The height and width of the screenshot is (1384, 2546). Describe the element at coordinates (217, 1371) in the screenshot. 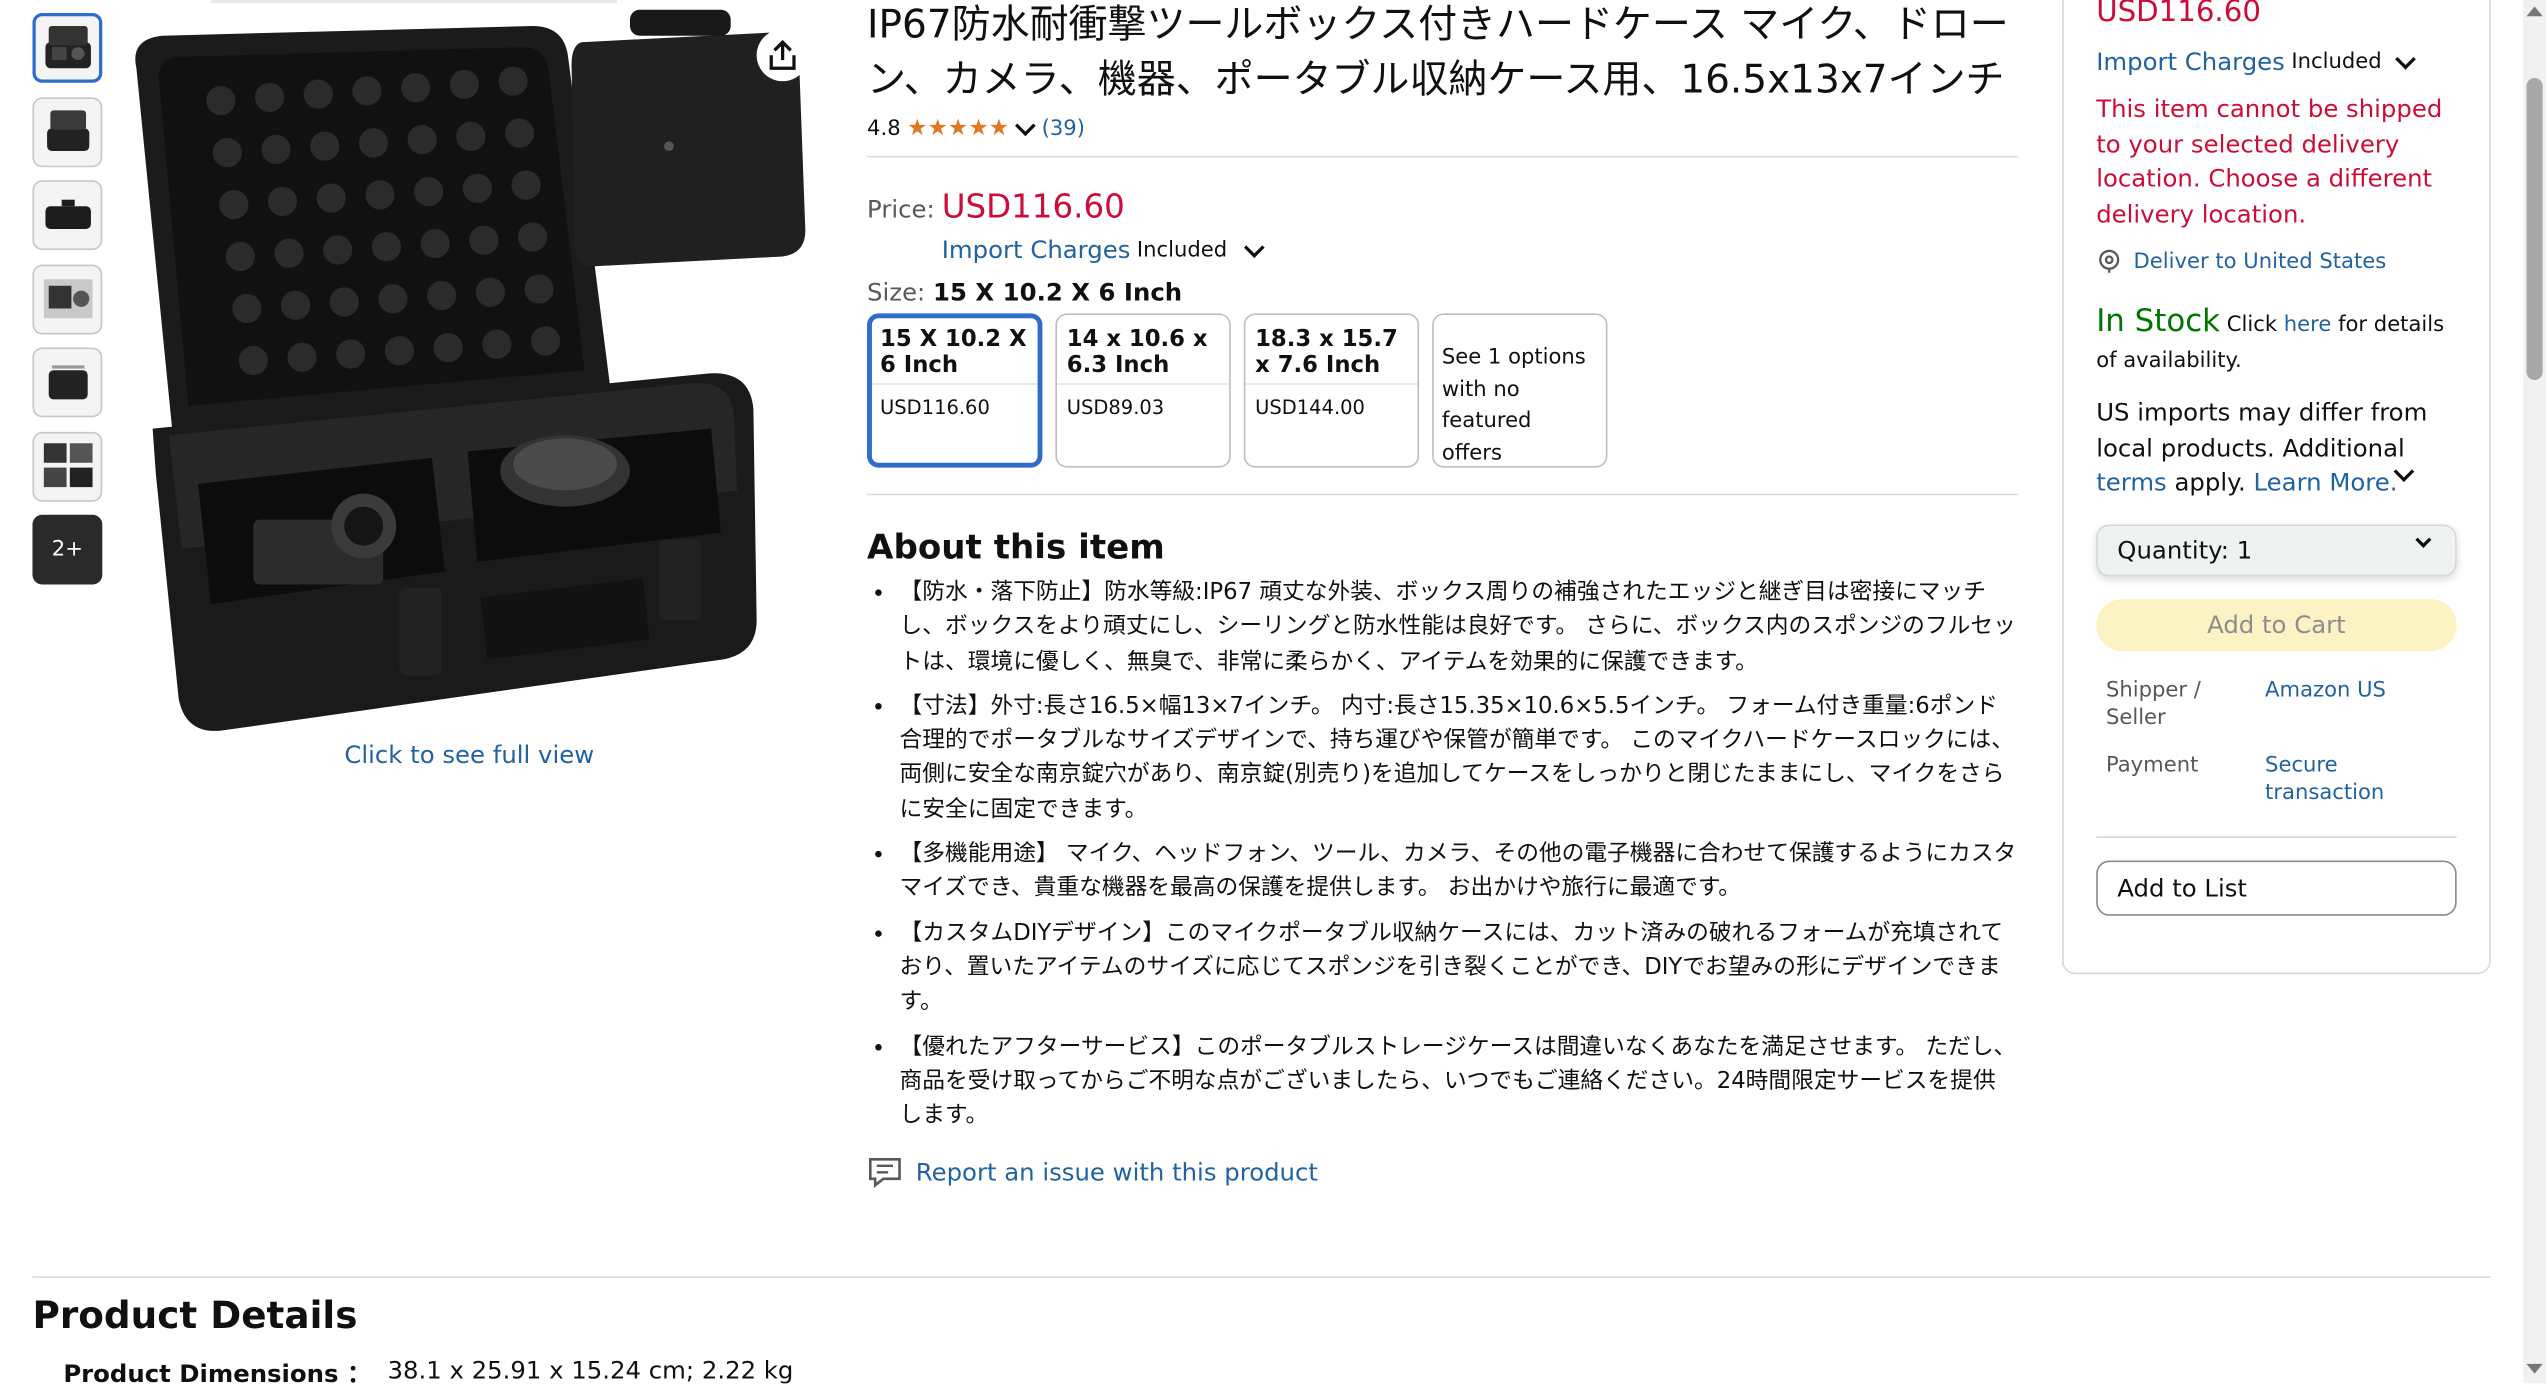

I see `dimensions-label: Product Dimensions ：` at that location.